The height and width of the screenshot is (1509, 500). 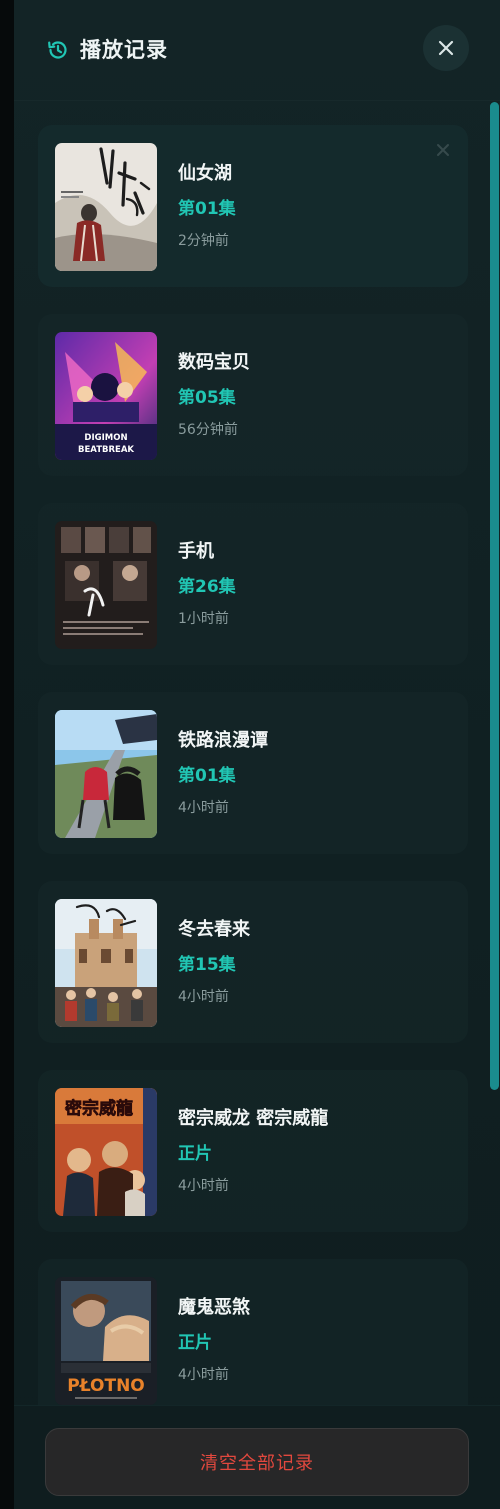 I want to click on remove-item-button, so click(x=443, y=150).